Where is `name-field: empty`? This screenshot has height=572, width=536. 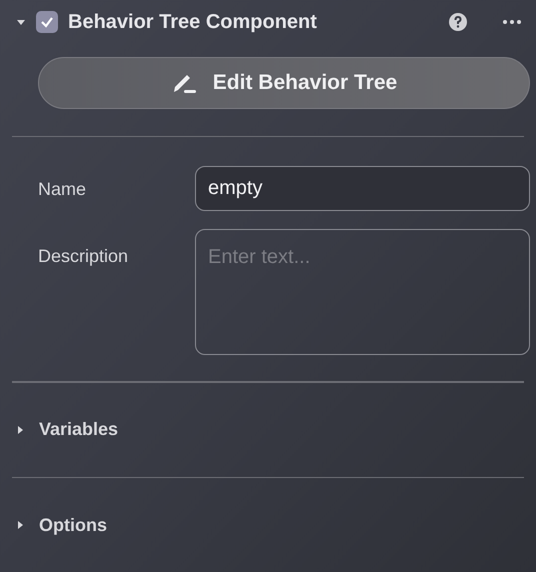
name-field: empty is located at coordinates (362, 189).